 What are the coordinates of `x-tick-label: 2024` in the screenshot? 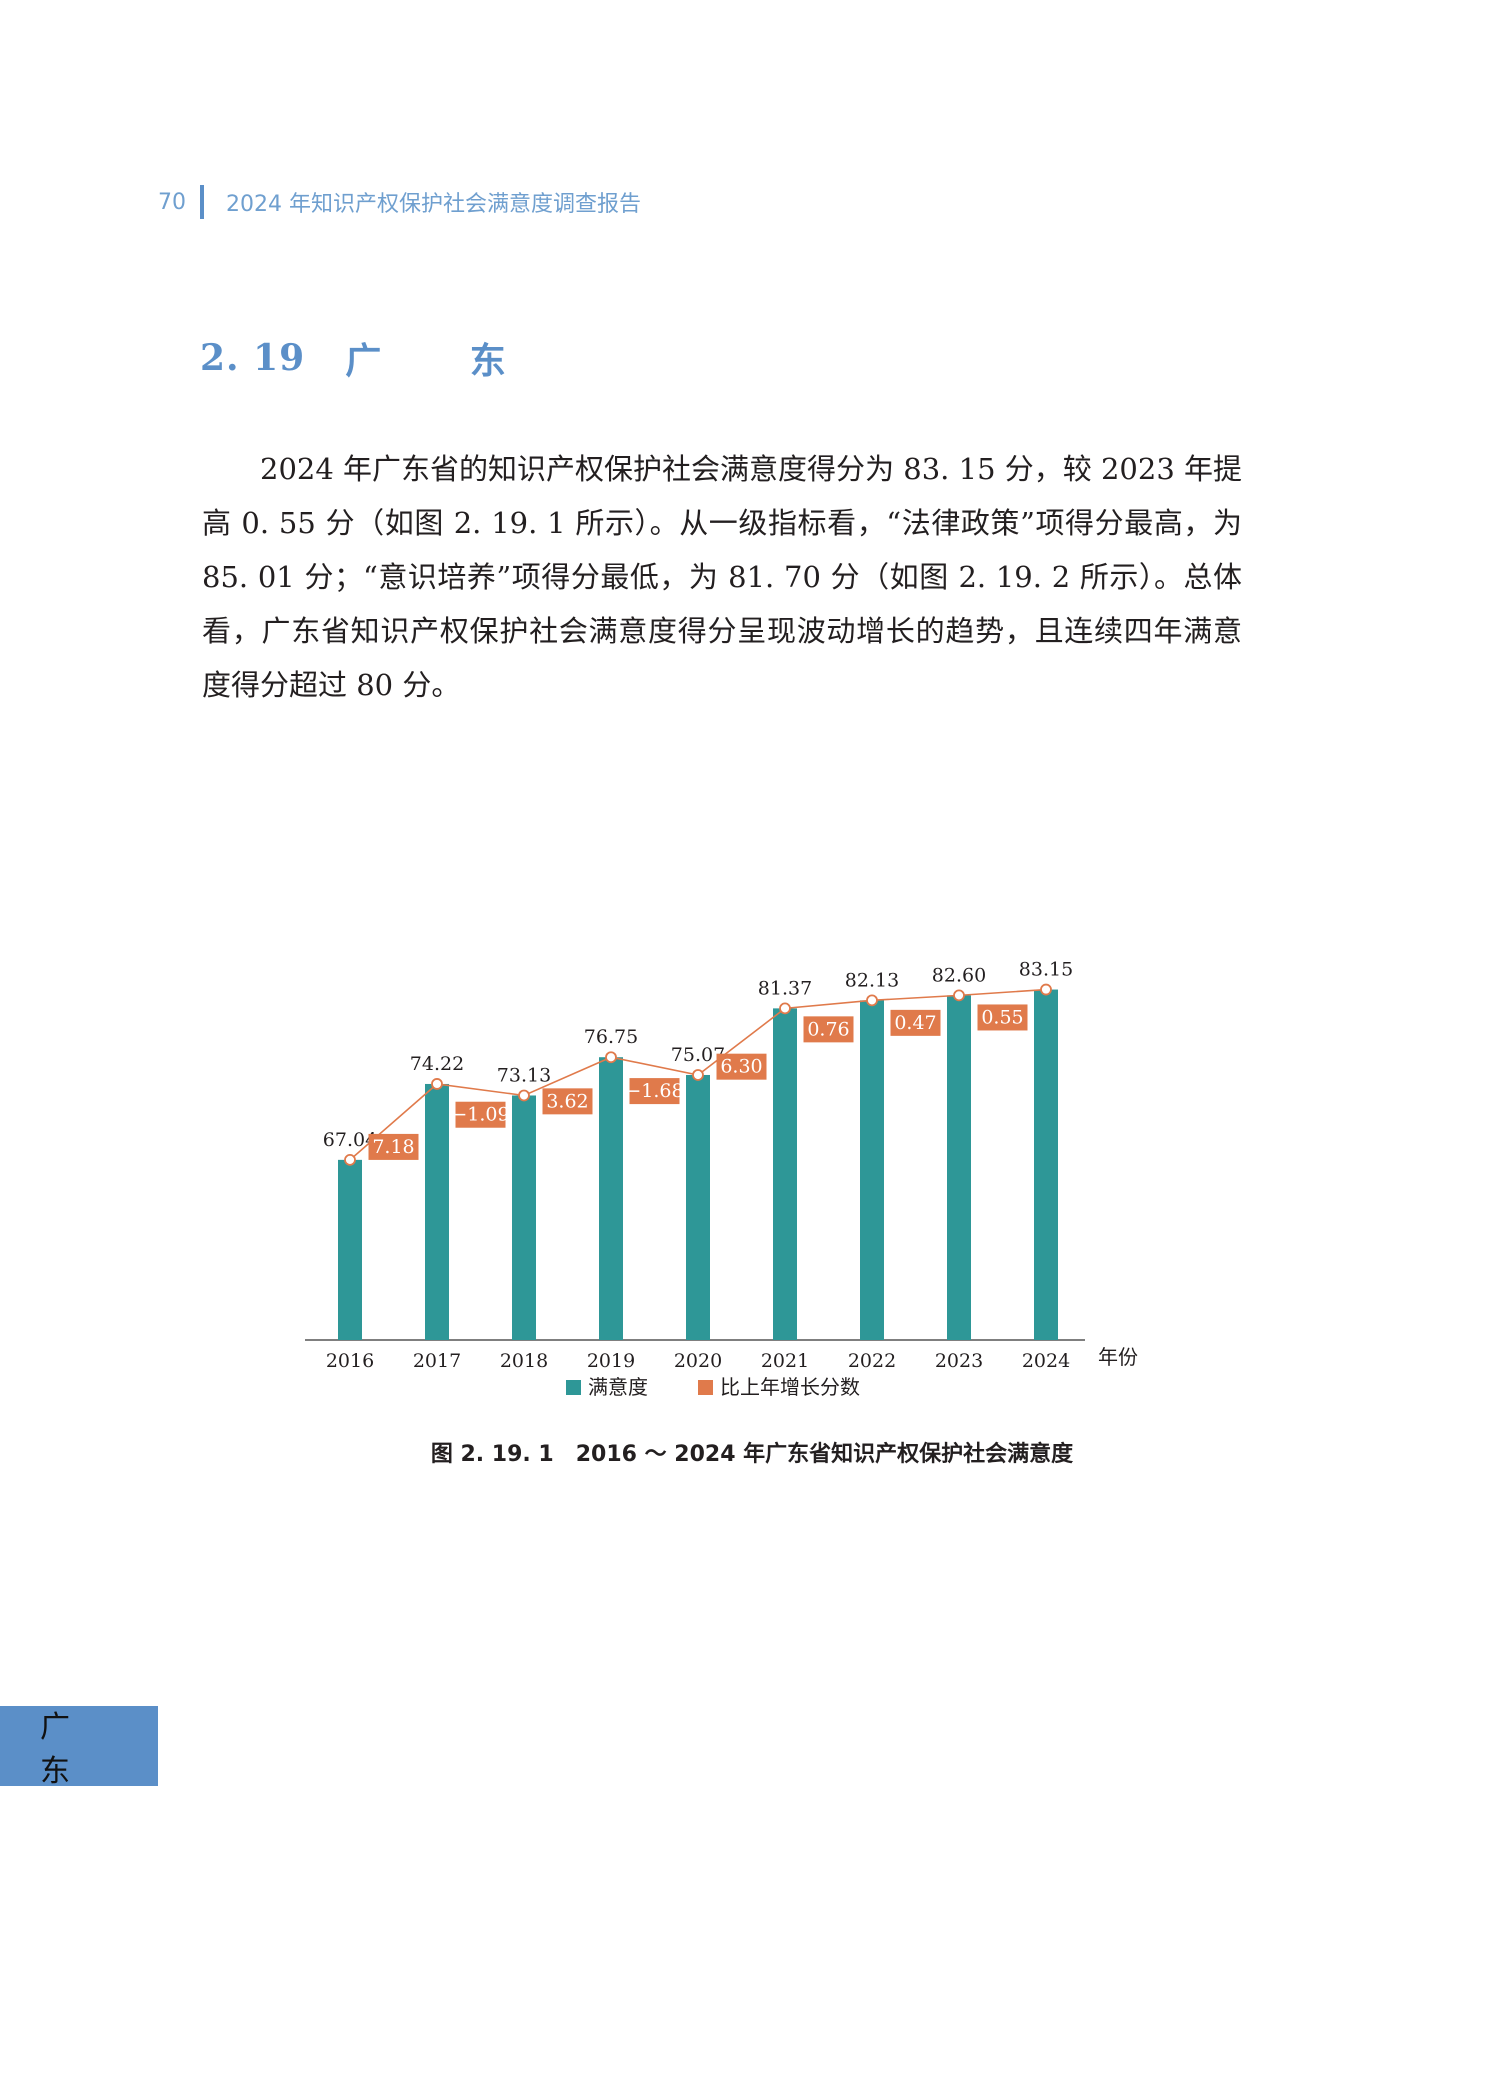 It's located at (1046, 1361).